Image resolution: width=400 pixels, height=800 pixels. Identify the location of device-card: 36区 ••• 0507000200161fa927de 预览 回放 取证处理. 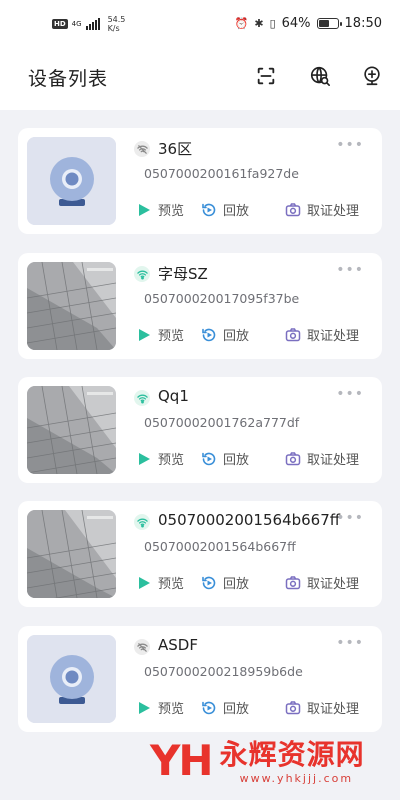
(200, 181).